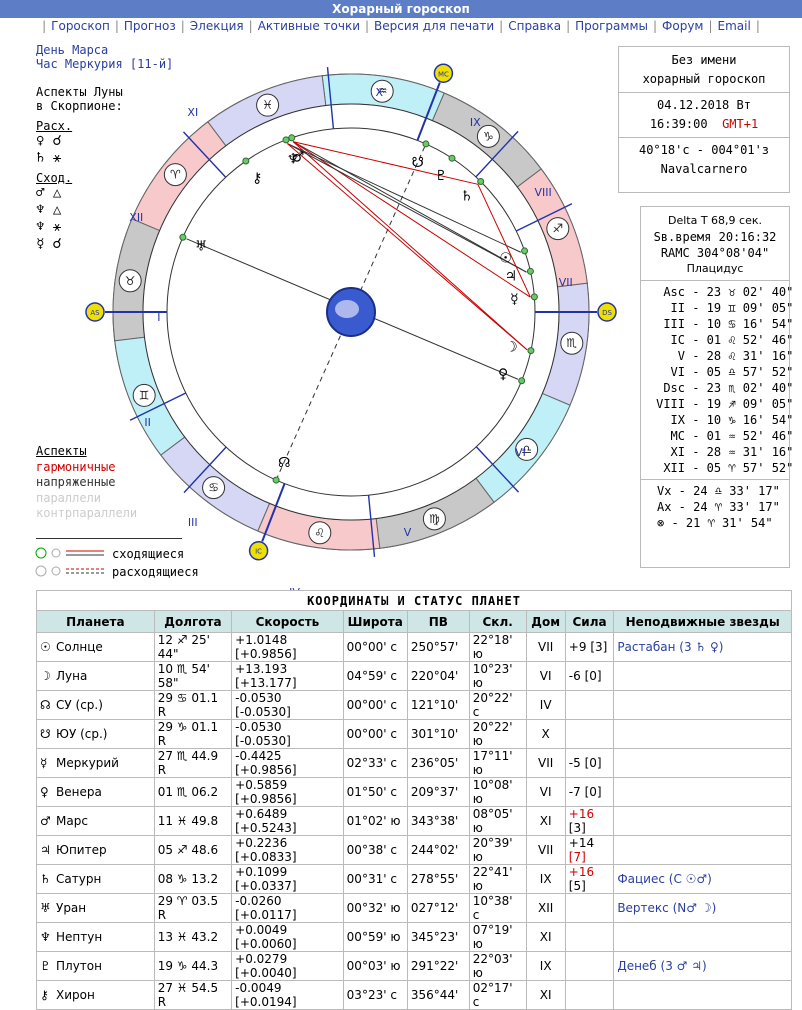 The image size is (802, 1010). I want to click on chart-timezone: GMT+1, so click(740, 124).